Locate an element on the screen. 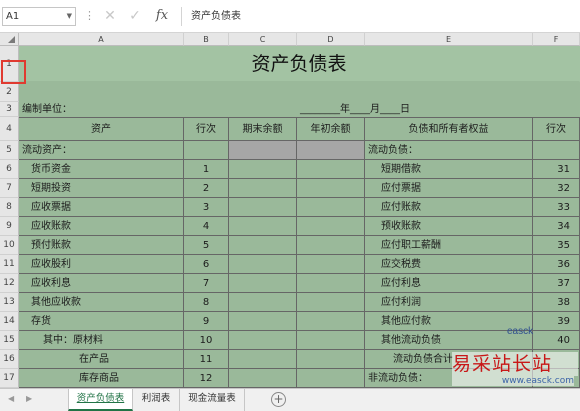 The image size is (580, 411). asset-line-no-cell: 4 is located at coordinates (206, 226).